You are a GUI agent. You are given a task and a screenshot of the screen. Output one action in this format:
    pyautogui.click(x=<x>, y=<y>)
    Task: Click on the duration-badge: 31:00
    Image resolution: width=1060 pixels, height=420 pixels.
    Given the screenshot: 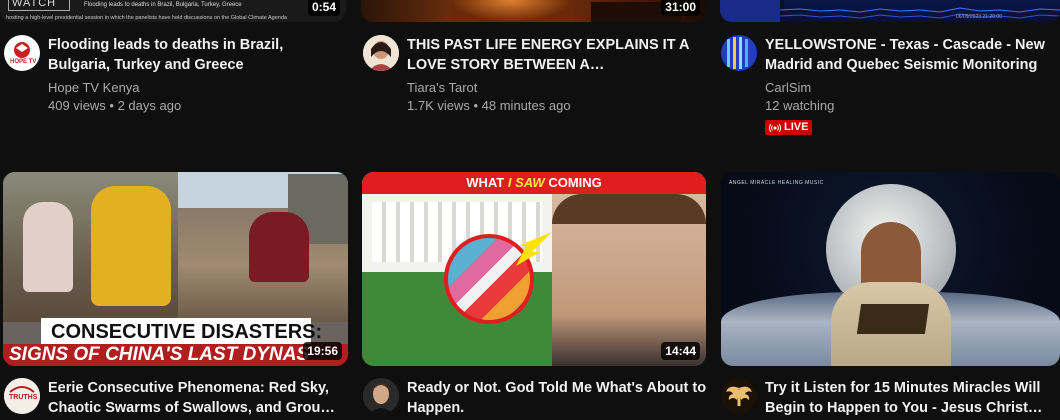 What is the action you would take?
    pyautogui.click(x=680, y=8)
    